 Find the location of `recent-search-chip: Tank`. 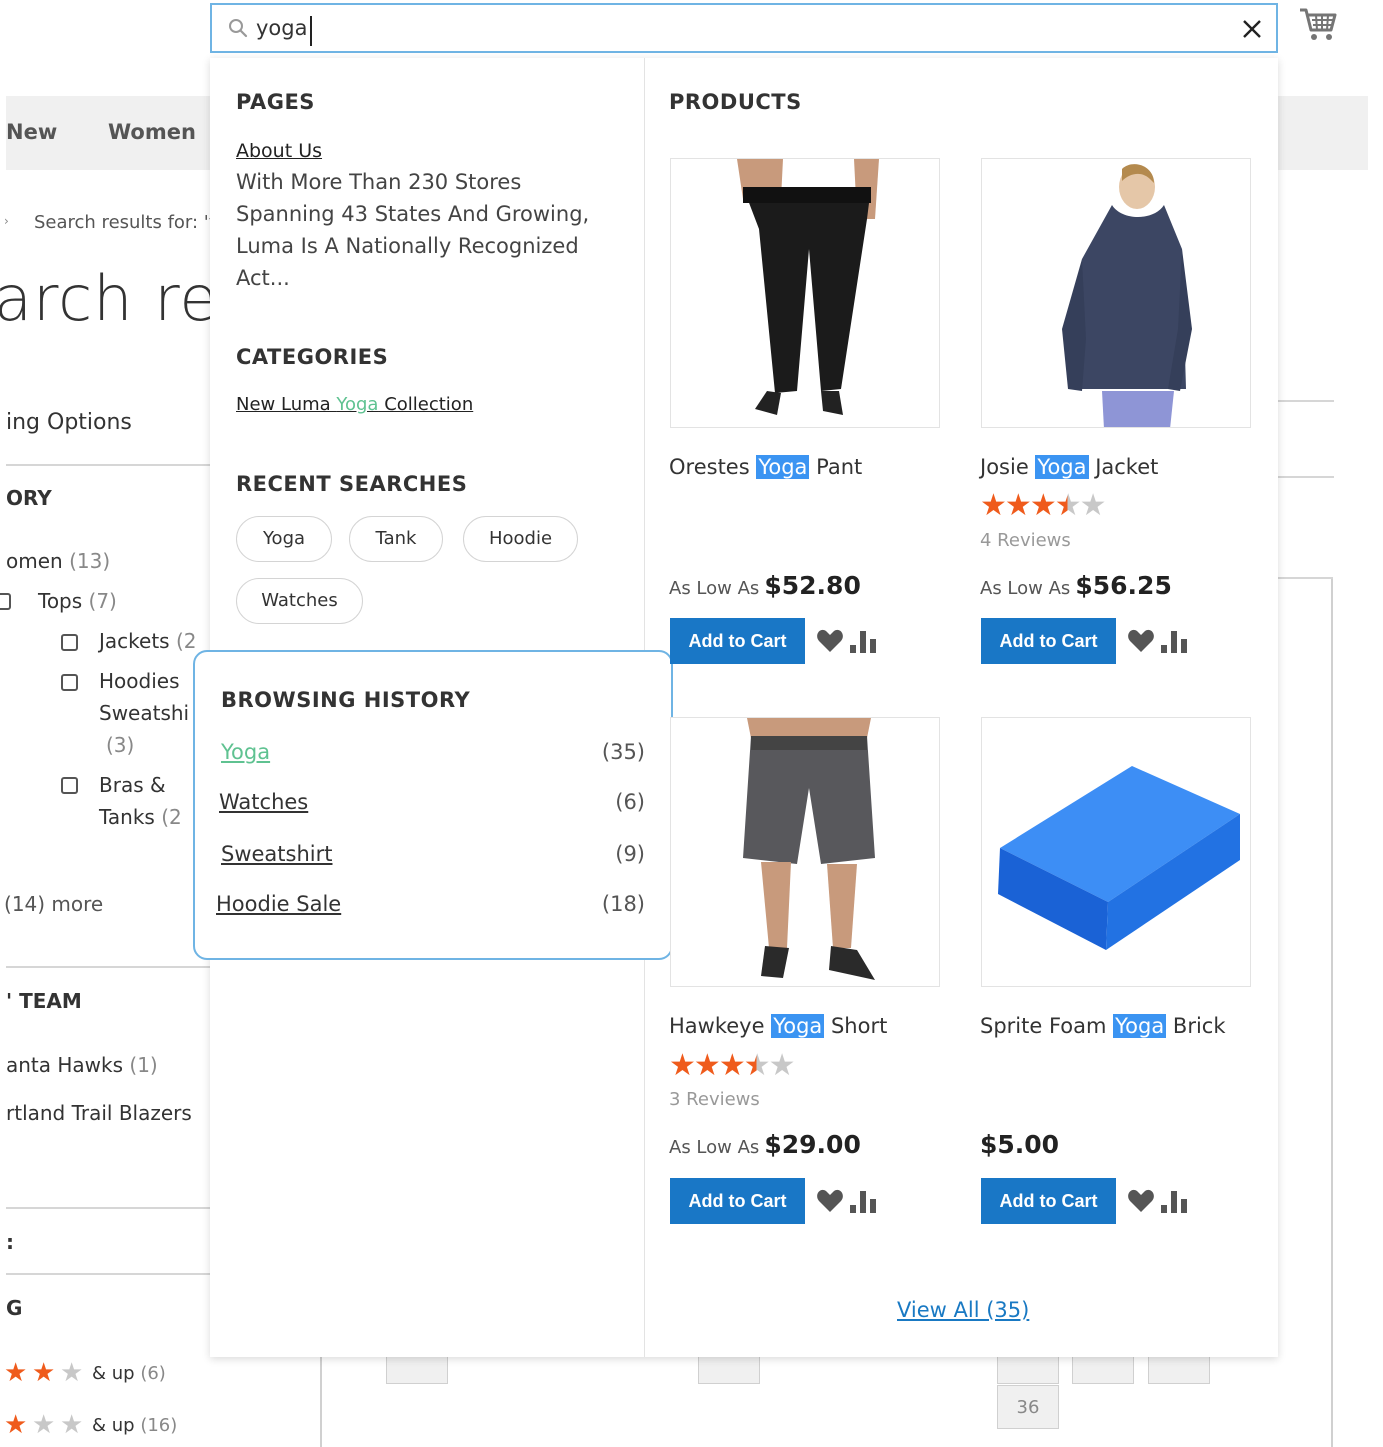

recent-search-chip: Tank is located at coordinates (396, 539).